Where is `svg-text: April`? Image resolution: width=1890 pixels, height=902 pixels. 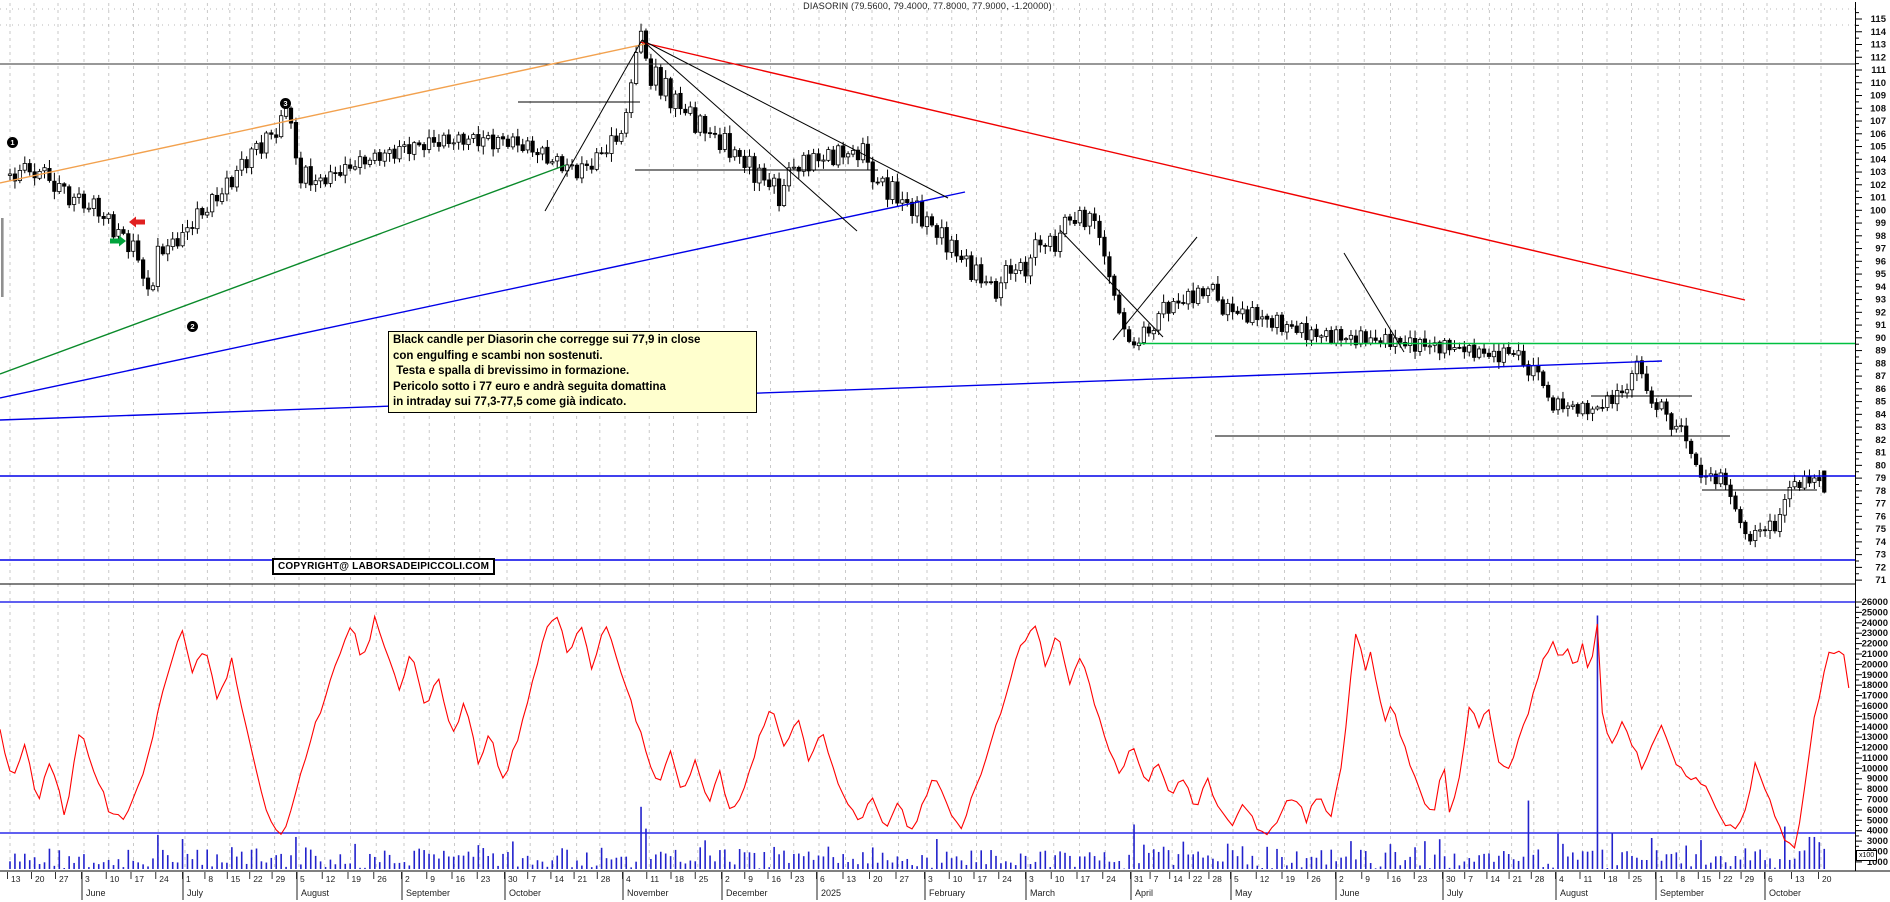 svg-text: April is located at coordinates (1144, 893).